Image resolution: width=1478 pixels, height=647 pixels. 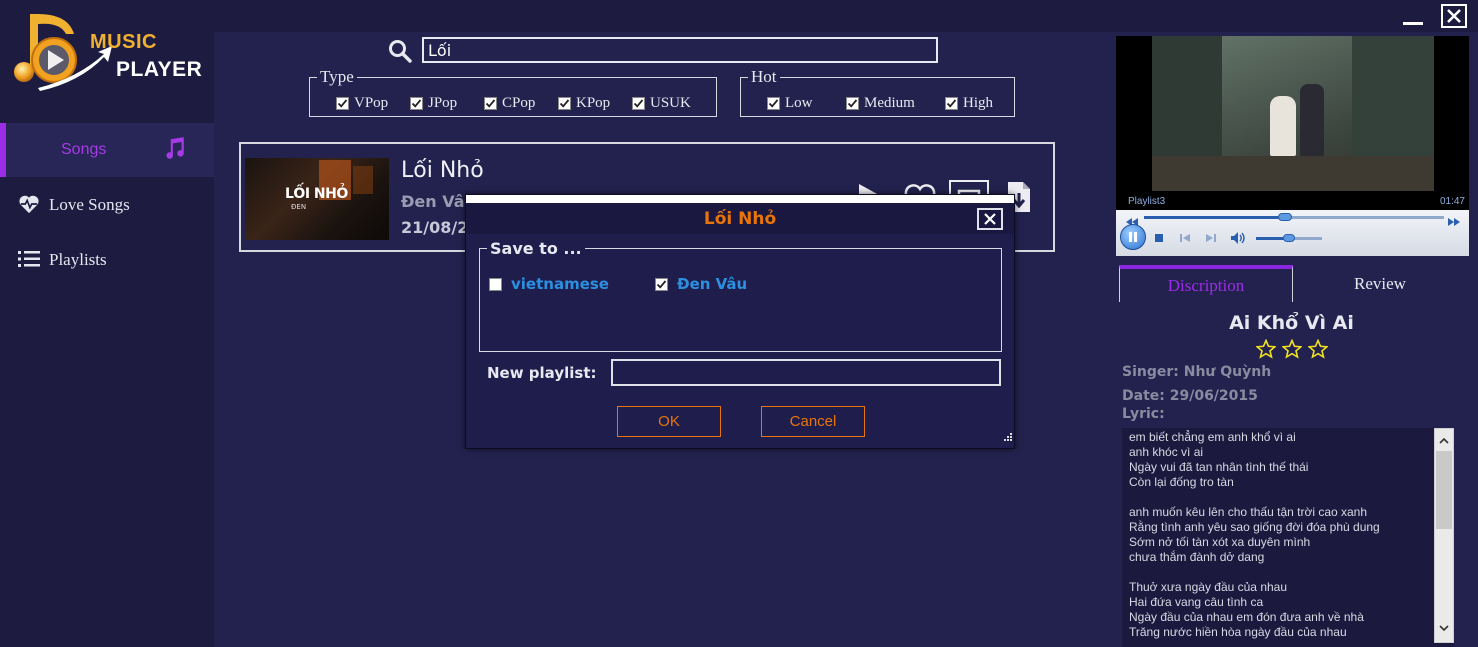 I want to click on filter-kpop-checkbox: KPop, so click(x=584, y=103).